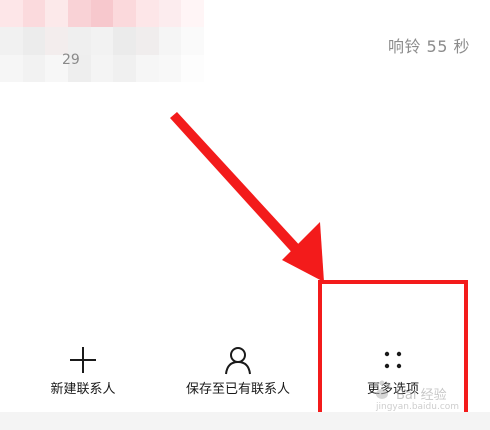 The height and width of the screenshot is (430, 490). I want to click on new-contact-label: 新建联系人, so click(83, 389).